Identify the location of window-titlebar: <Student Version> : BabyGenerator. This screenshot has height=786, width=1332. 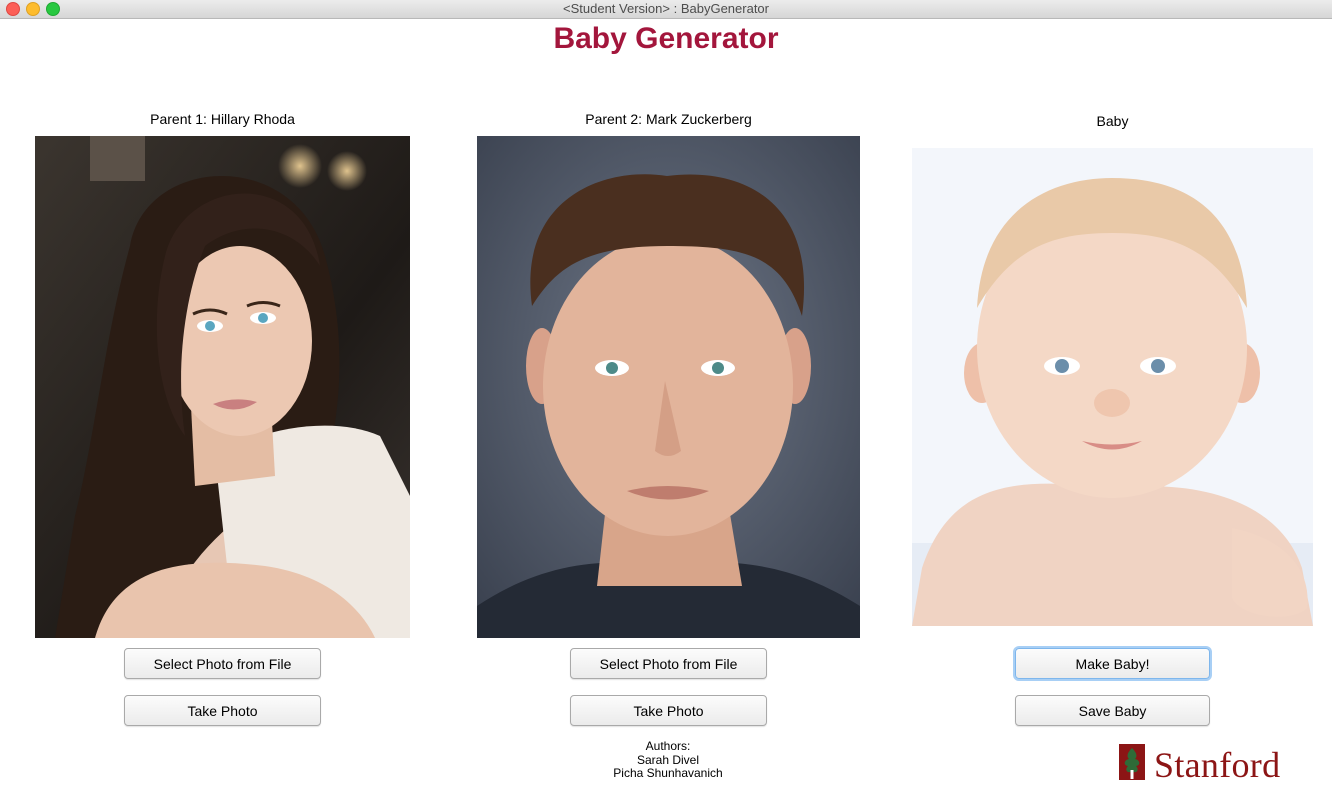
(666, 9).